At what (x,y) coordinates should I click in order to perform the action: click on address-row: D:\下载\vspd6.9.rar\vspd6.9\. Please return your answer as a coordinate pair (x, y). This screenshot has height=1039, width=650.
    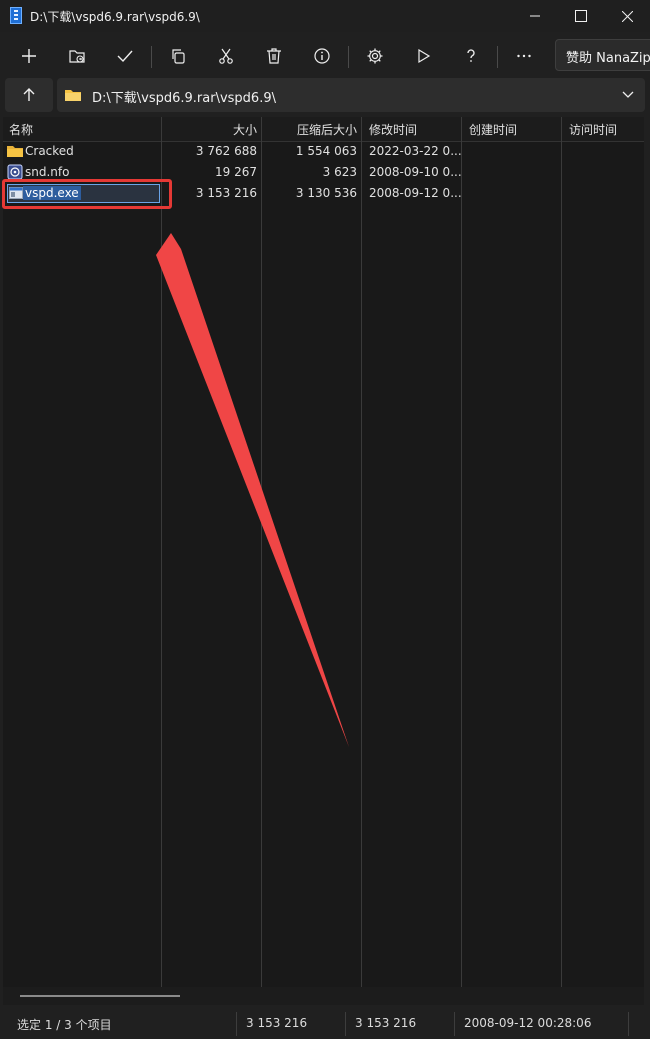
    Looking at the image, I should click on (325, 95).